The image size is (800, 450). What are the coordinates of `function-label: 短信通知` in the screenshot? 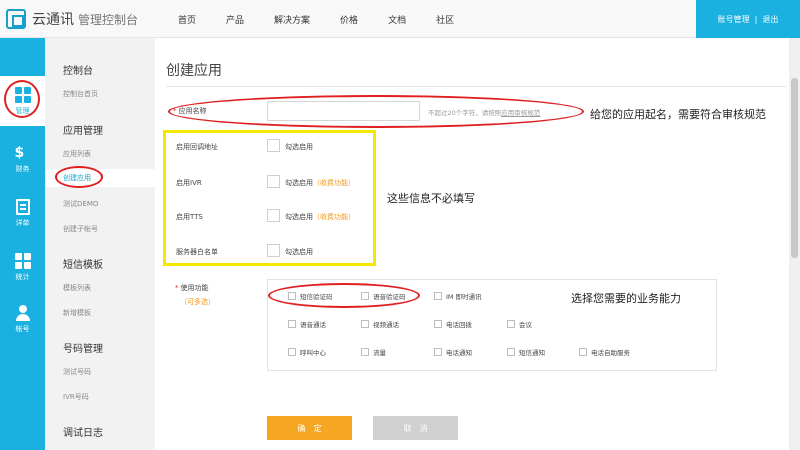 It's located at (532, 353).